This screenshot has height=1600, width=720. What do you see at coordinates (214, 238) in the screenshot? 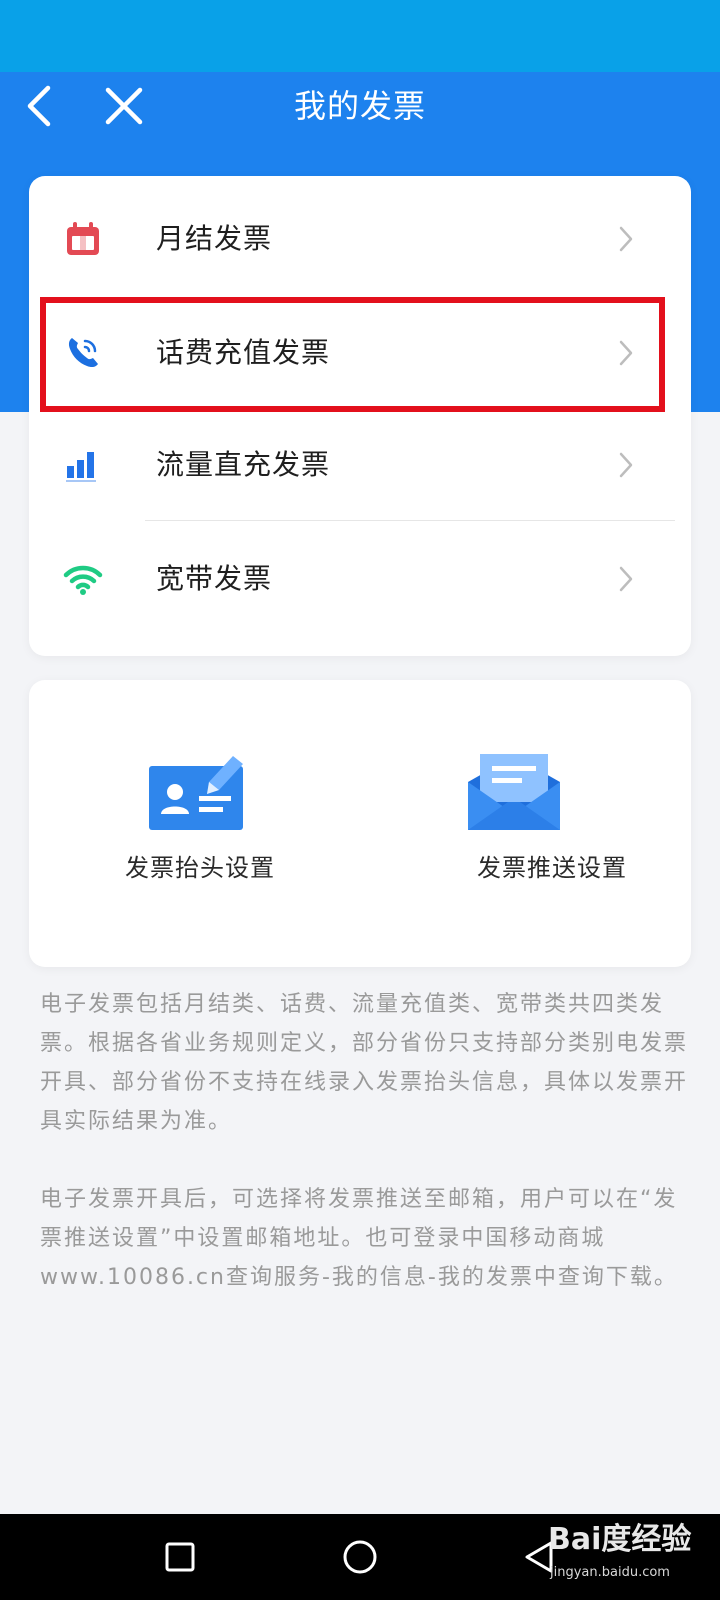
I see `invoice-item-label: 月结发票` at bounding box center [214, 238].